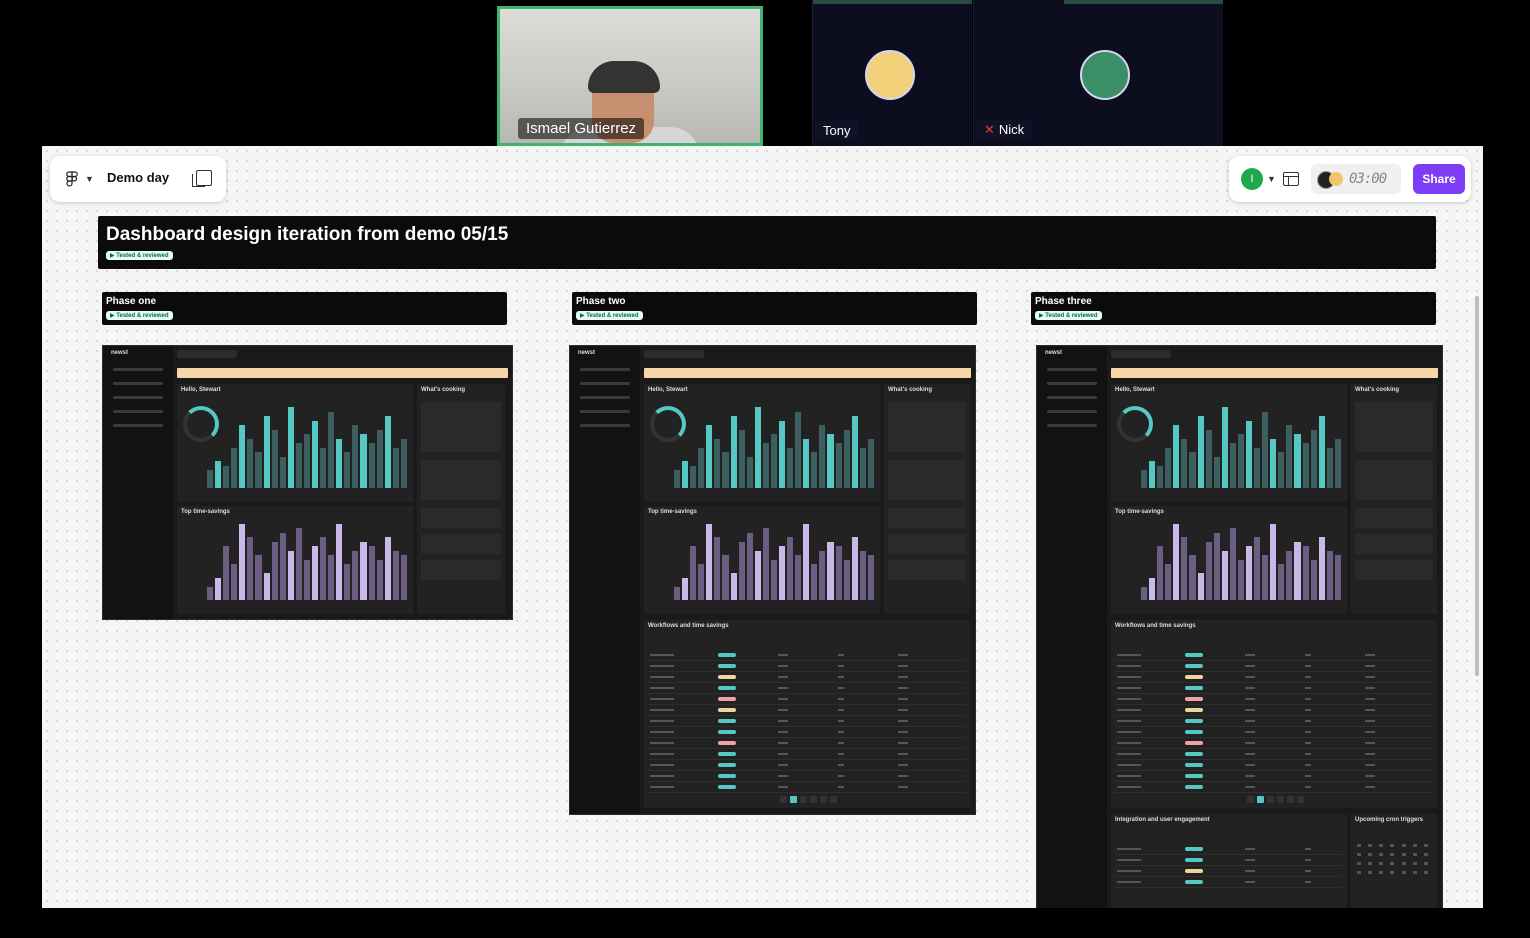 Image resolution: width=1530 pixels, height=938 pixels. What do you see at coordinates (892, 73) in the screenshot?
I see `video-tile-tony: Tony` at bounding box center [892, 73].